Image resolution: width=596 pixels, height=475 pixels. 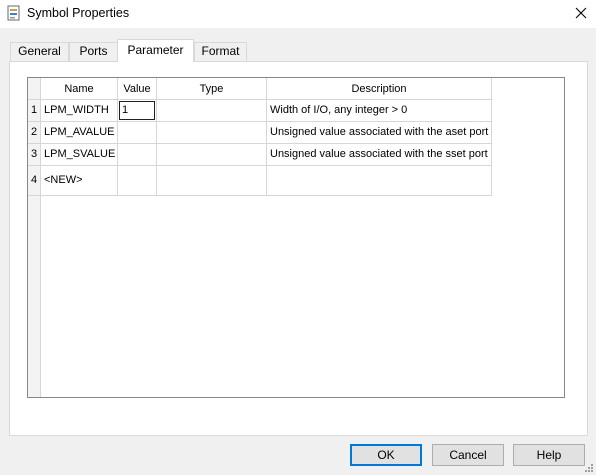 What do you see at coordinates (549, 455) in the screenshot?
I see `help-button: Help` at bounding box center [549, 455].